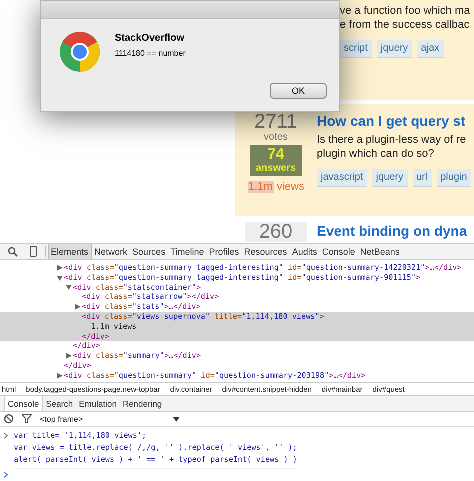 The image size is (474, 481). Describe the element at coordinates (276, 122) in the screenshot. I see `vote-count: 2711` at that location.